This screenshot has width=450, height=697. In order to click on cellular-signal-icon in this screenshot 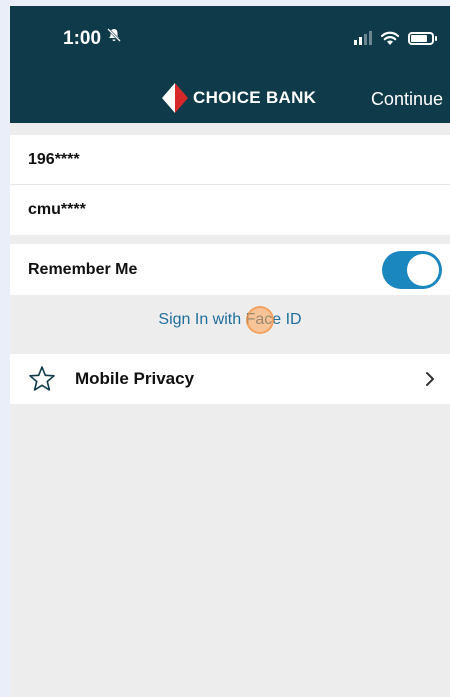, I will do `click(363, 38)`.